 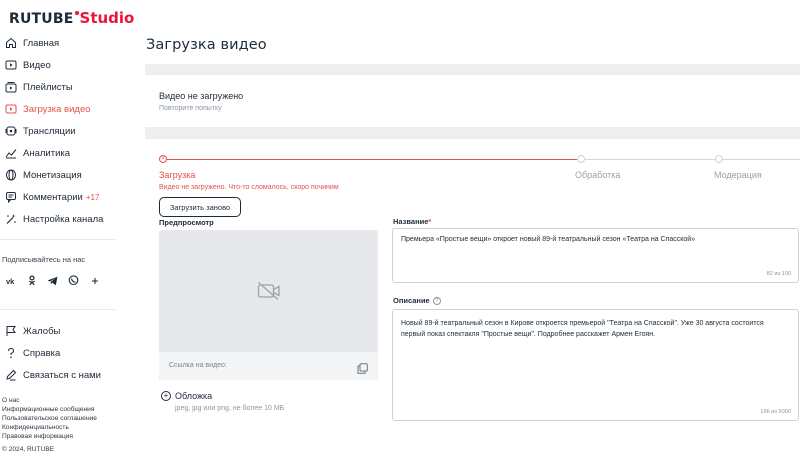 I want to click on sidebar-item-label: Связаться с нами, so click(x=62, y=375).